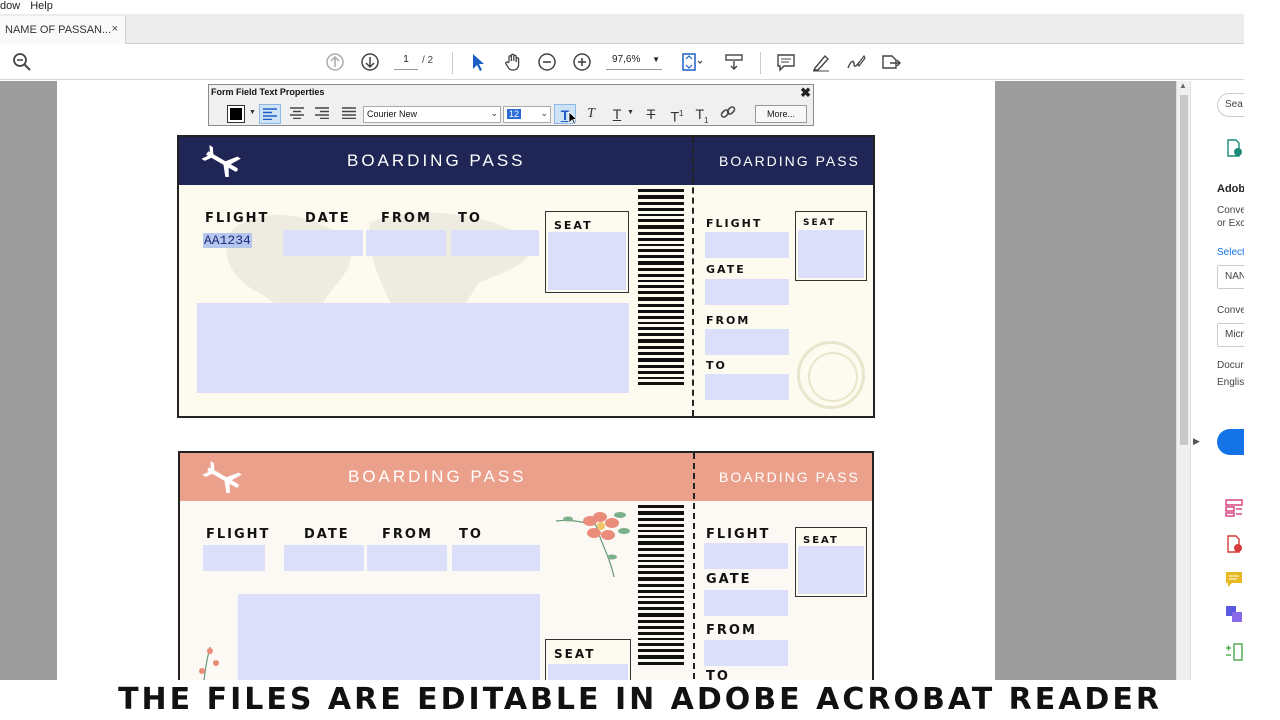 Image resolution: width=1280 pixels, height=720 pixels. I want to click on export-pdf-icon, so click(1234, 148).